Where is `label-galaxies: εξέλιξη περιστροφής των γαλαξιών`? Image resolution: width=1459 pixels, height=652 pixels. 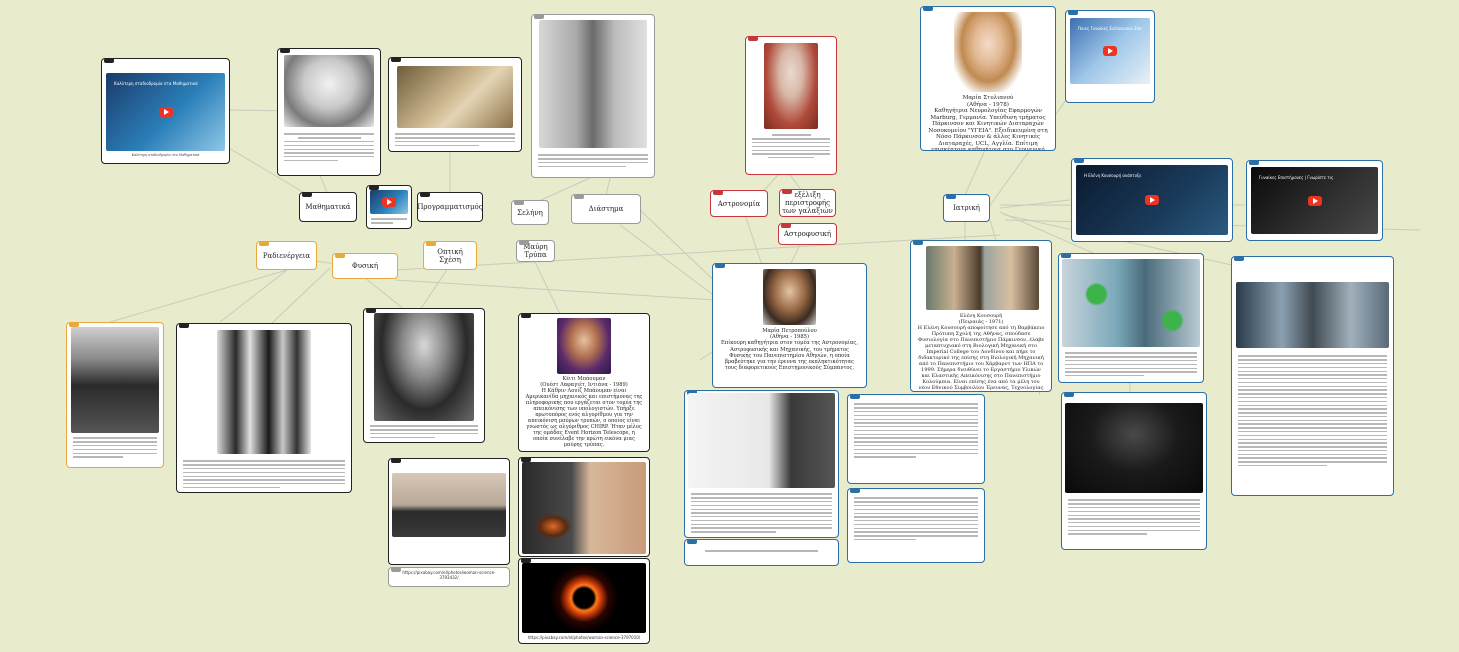 label-galaxies: εξέλιξη περιστροφής των γαλαξιών is located at coordinates (807, 203).